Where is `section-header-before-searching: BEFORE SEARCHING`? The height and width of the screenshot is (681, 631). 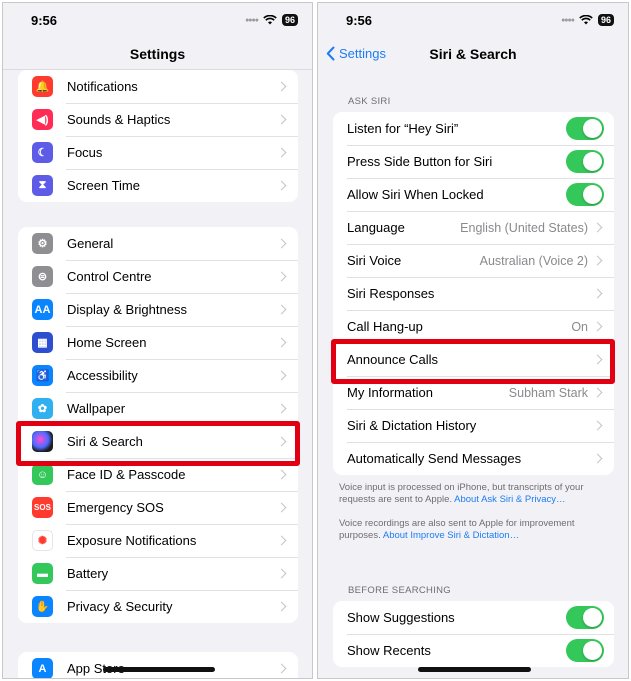
section-header-before-searching: BEFORE SEARCHING is located at coordinates (399, 590).